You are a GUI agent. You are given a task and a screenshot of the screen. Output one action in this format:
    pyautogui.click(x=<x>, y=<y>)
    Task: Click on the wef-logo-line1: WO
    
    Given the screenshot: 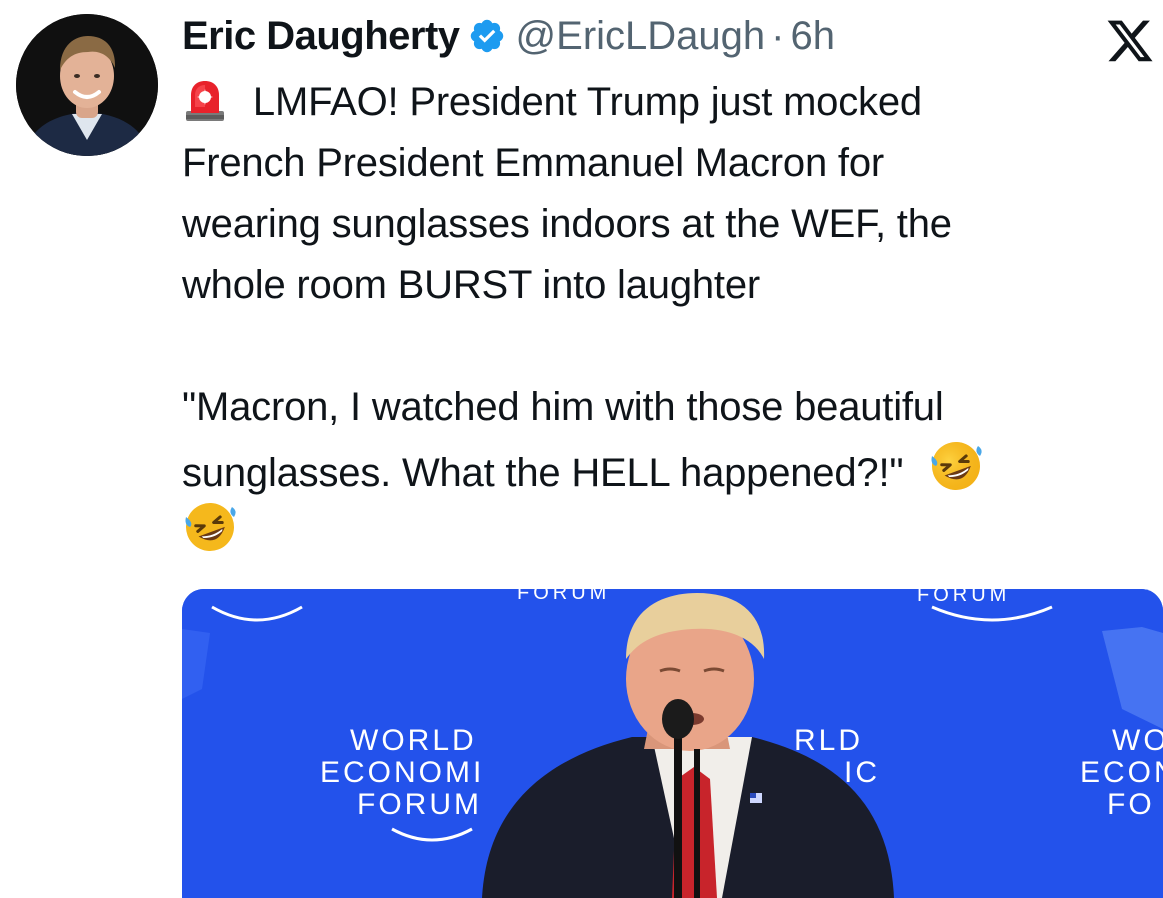 What is the action you would take?
    pyautogui.click(x=1137, y=740)
    